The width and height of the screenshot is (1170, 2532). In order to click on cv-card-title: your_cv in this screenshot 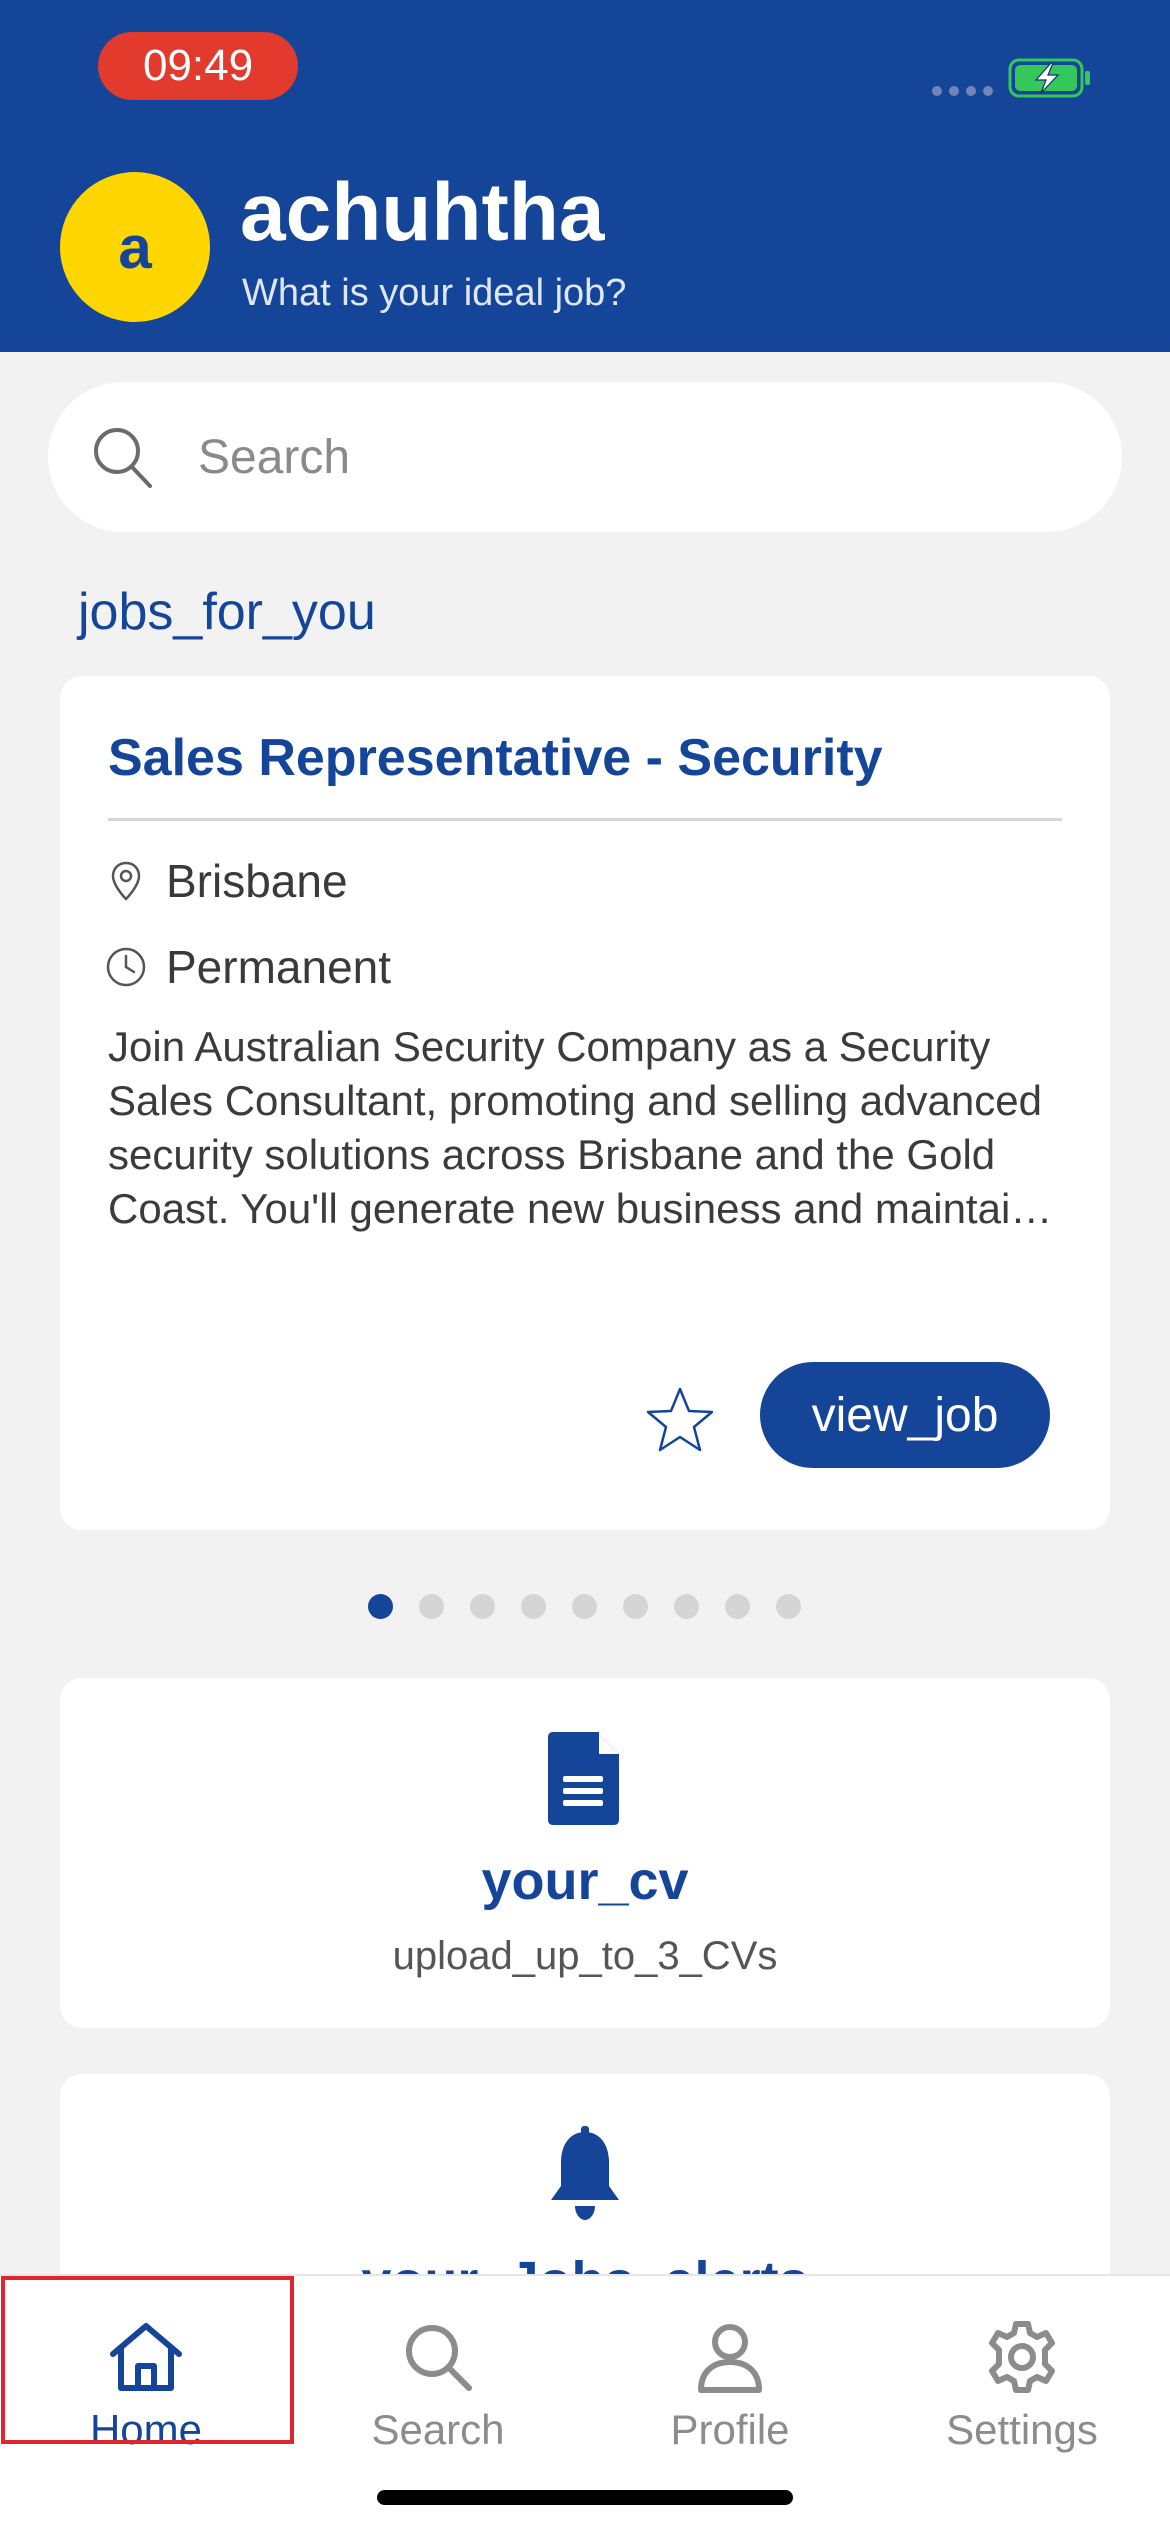, I will do `click(585, 1881)`.